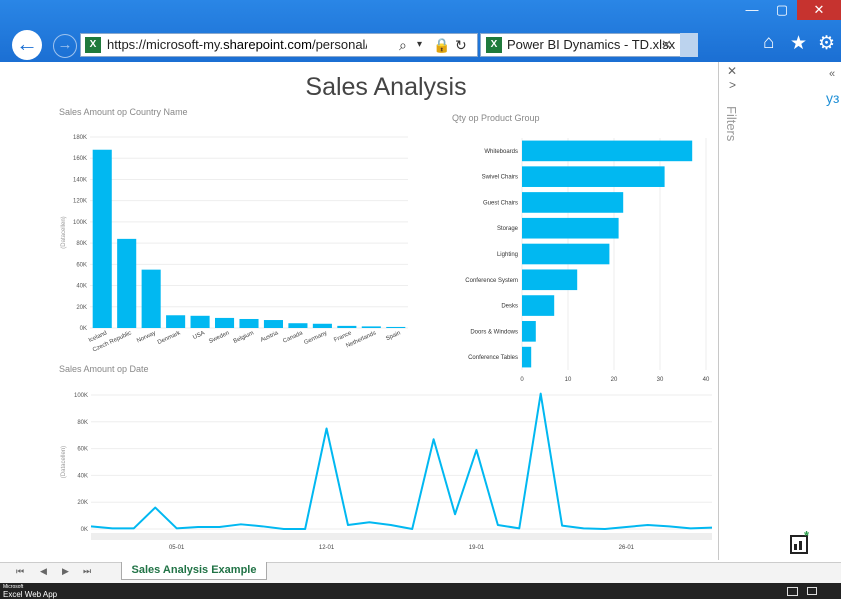 The height and width of the screenshot is (599, 841). What do you see at coordinates (591, 44) in the screenshot?
I see `tab-title: Power BI Dynamics - TD.xlsx` at bounding box center [591, 44].